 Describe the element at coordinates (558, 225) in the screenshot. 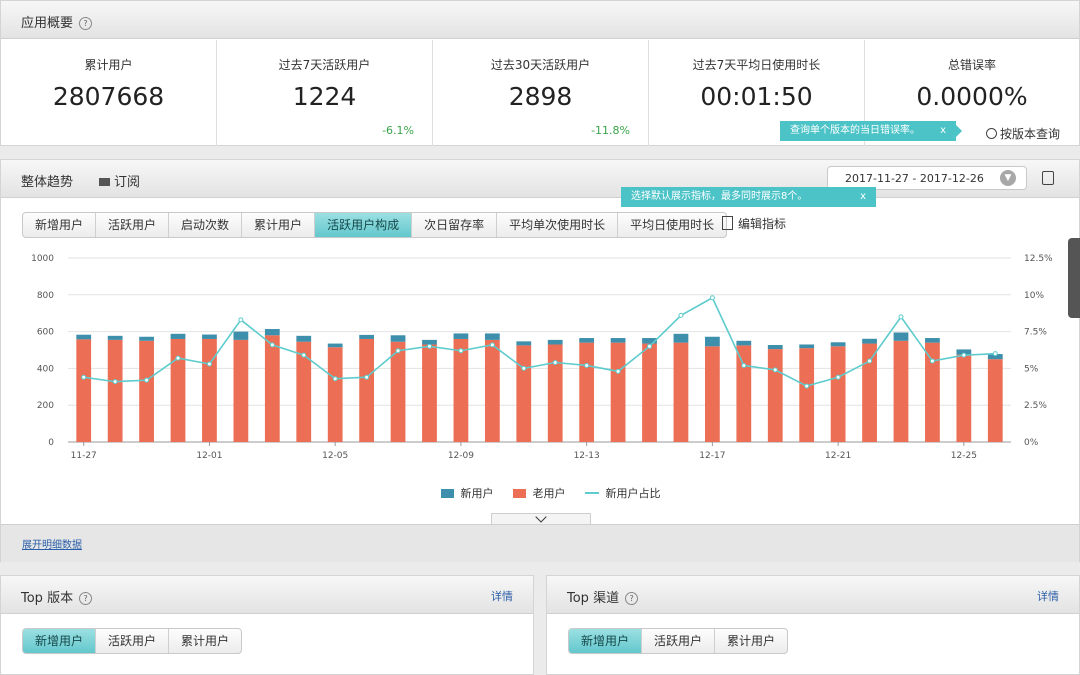

I see `tab-metric: 平均单次使用时长` at that location.